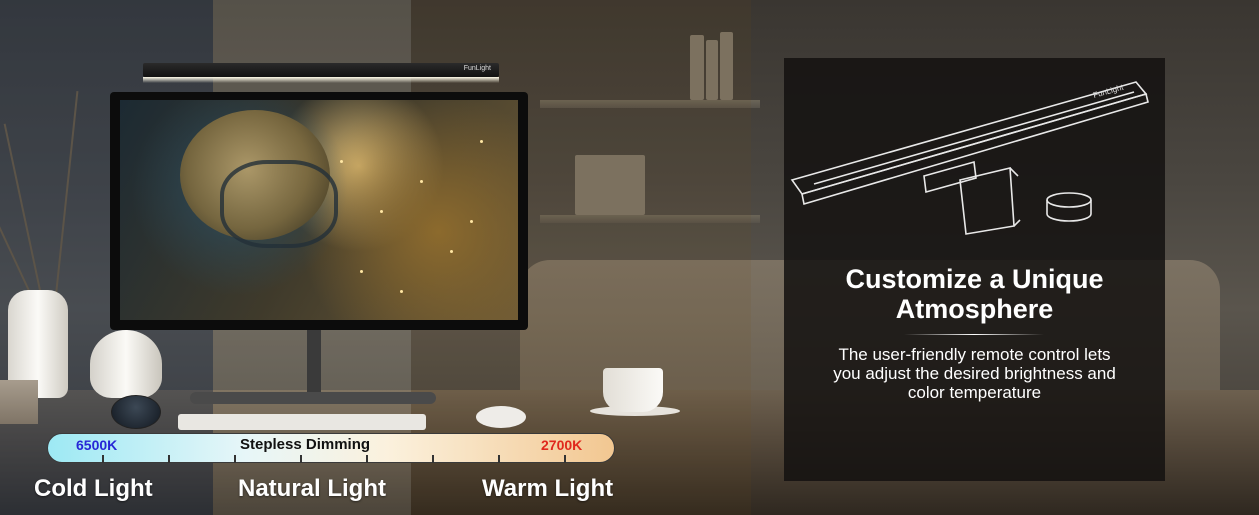  I want to click on illustration-brand: FunLight, so click(1108, 90).